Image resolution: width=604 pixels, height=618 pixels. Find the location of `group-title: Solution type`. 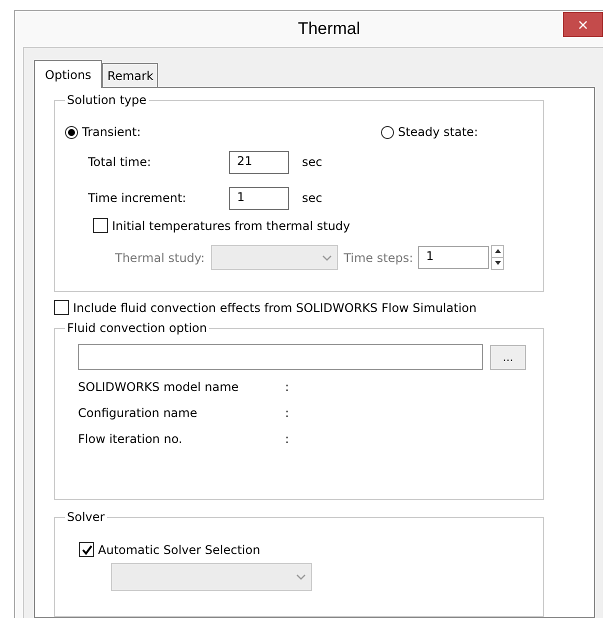

group-title: Solution type is located at coordinates (107, 100).